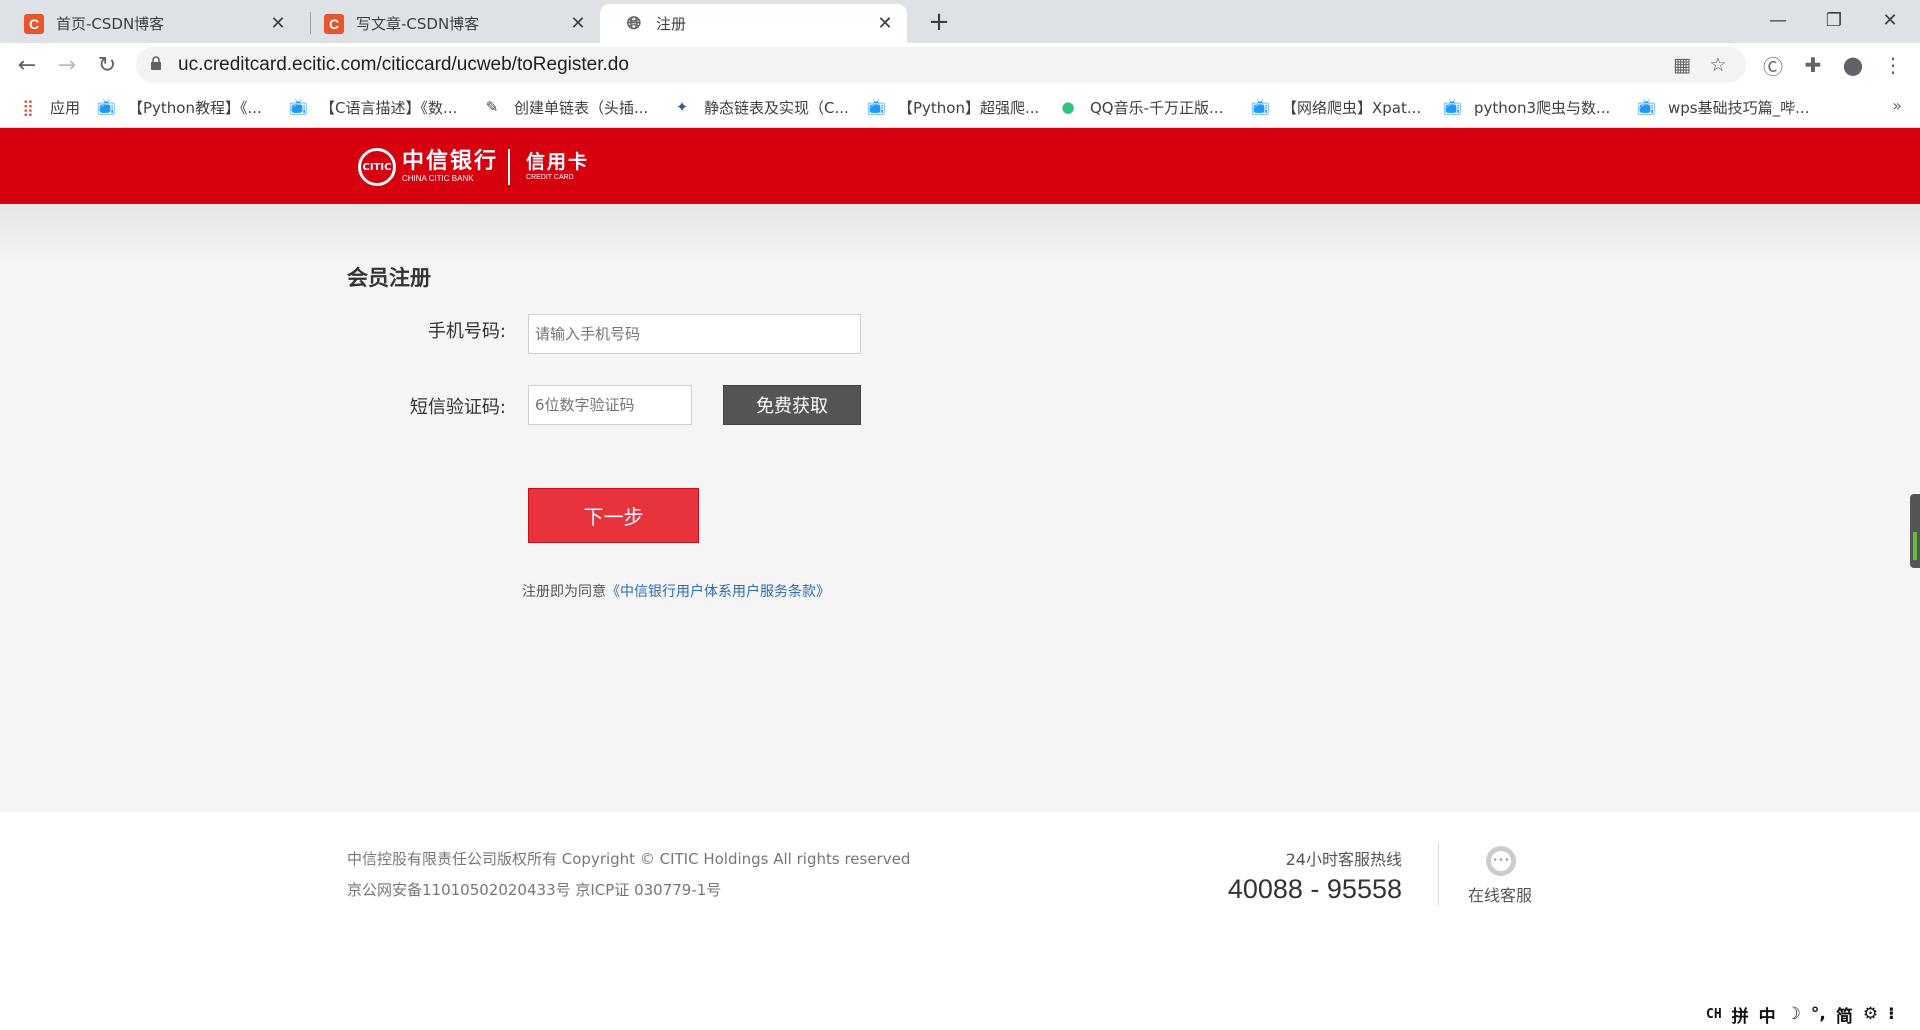 Image resolution: width=1920 pixels, height=1030 pixels. Describe the element at coordinates (939, 23) in the screenshot. I see `new-tab-button: +` at that location.